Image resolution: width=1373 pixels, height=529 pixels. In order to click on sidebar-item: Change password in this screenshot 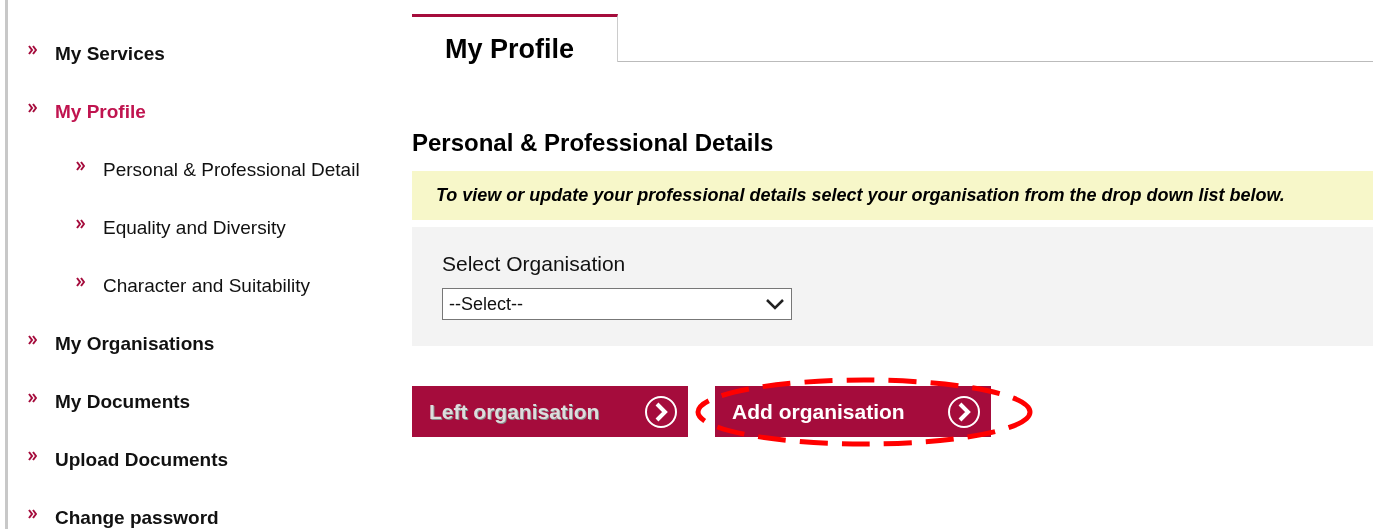, I will do `click(137, 518)`.